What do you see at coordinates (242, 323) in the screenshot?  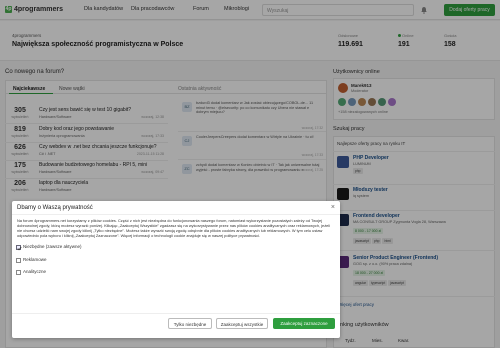 I see `accept-all-button: Zaakceptuj wszystkie` at bounding box center [242, 323].